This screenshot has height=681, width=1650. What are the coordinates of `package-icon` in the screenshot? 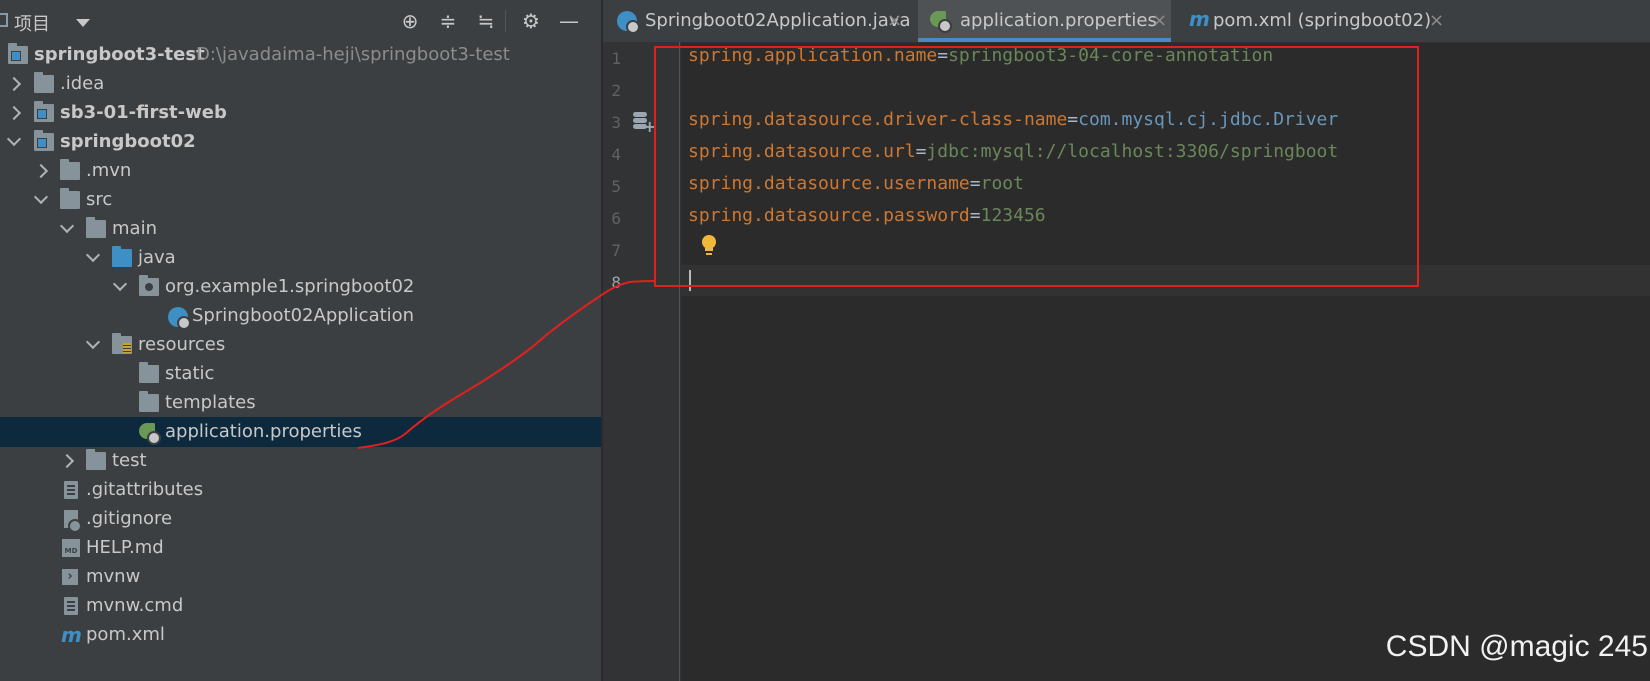 It's located at (149, 285).